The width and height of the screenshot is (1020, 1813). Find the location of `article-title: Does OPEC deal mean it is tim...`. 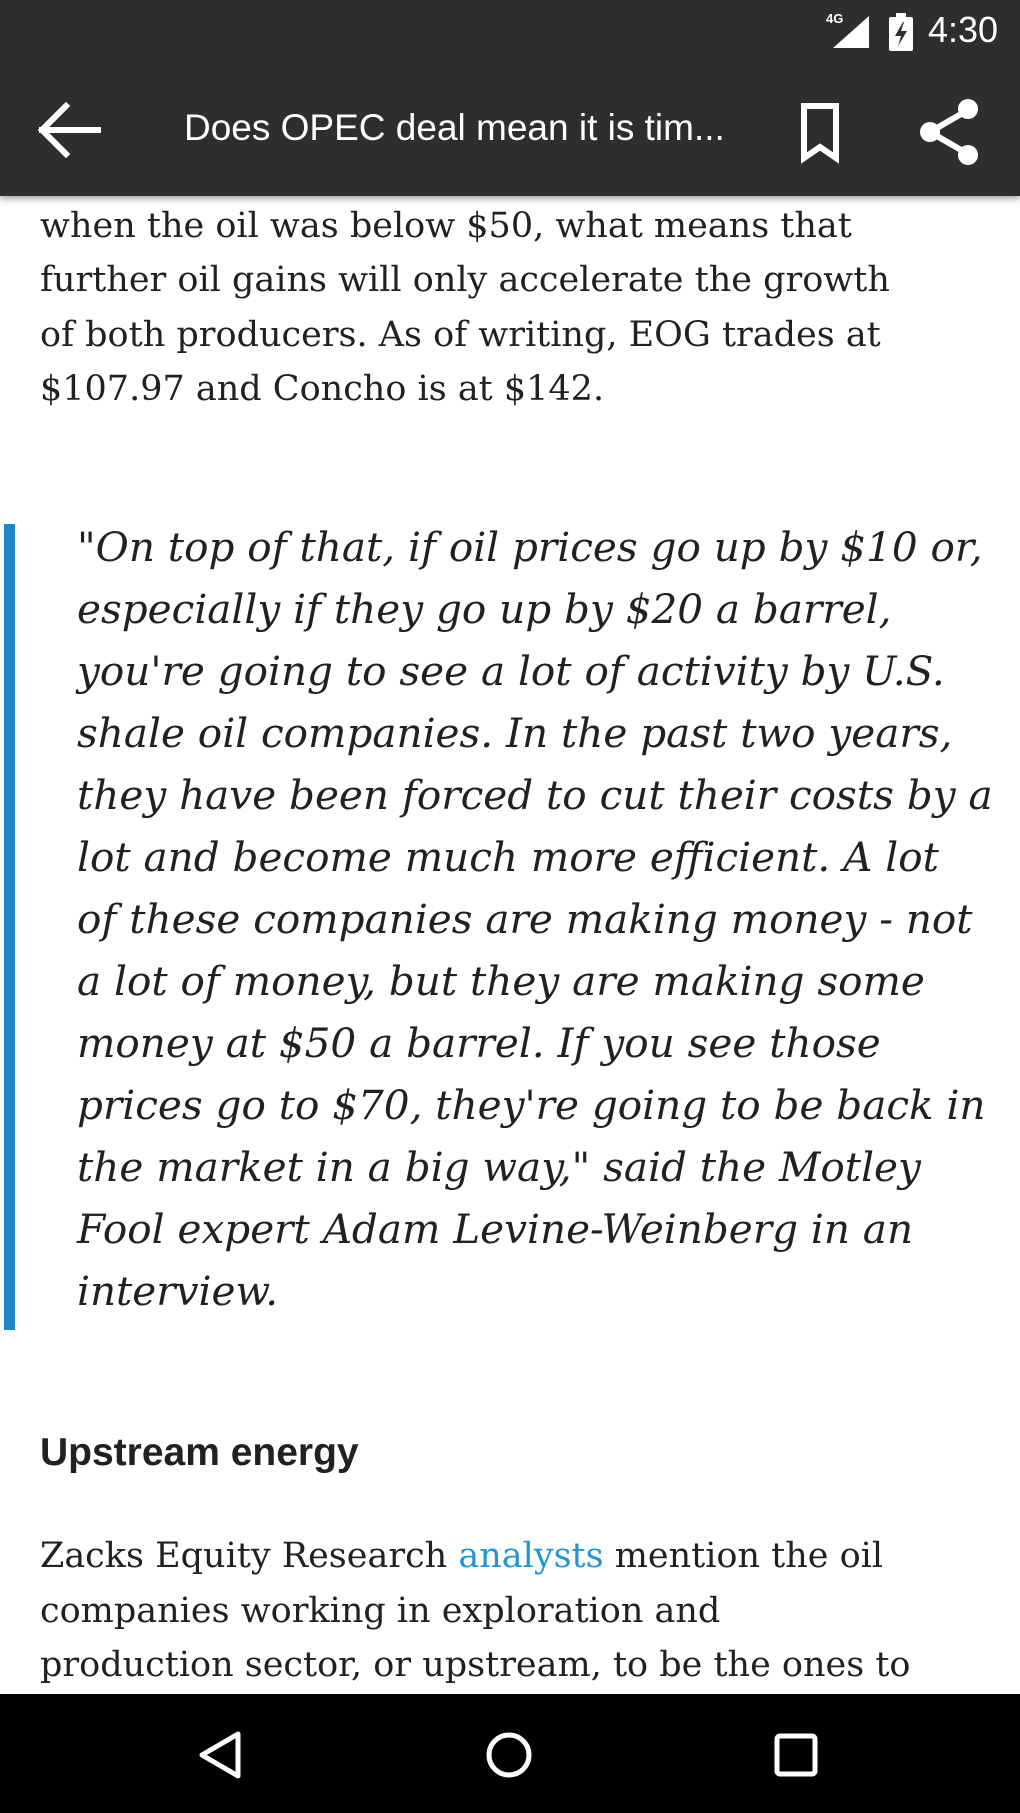

article-title: Does OPEC deal mean it is tim... is located at coordinates (454, 127).